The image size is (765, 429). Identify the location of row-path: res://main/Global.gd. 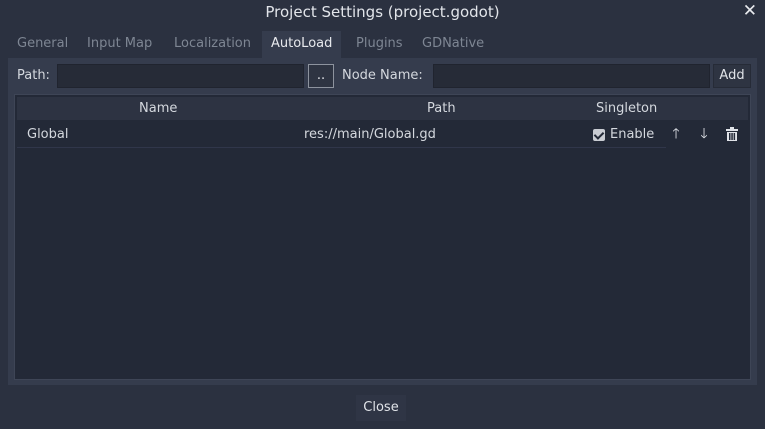
(370, 134).